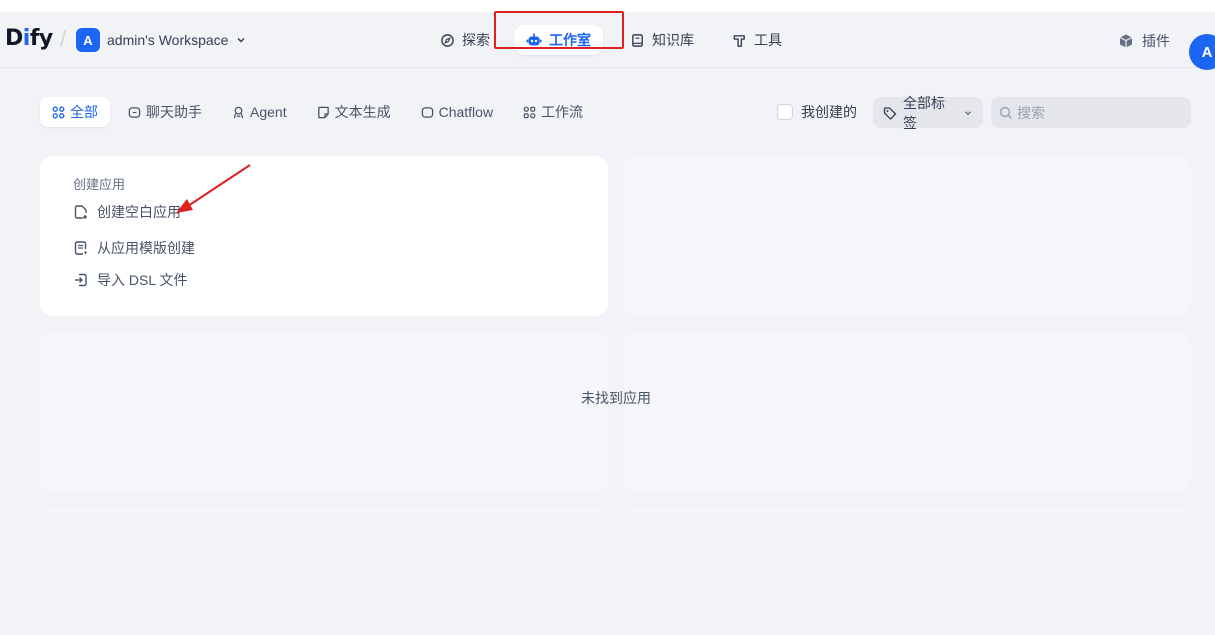 Image resolution: width=1215 pixels, height=635 pixels. What do you see at coordinates (81, 280) in the screenshot?
I see `import-icon` at bounding box center [81, 280].